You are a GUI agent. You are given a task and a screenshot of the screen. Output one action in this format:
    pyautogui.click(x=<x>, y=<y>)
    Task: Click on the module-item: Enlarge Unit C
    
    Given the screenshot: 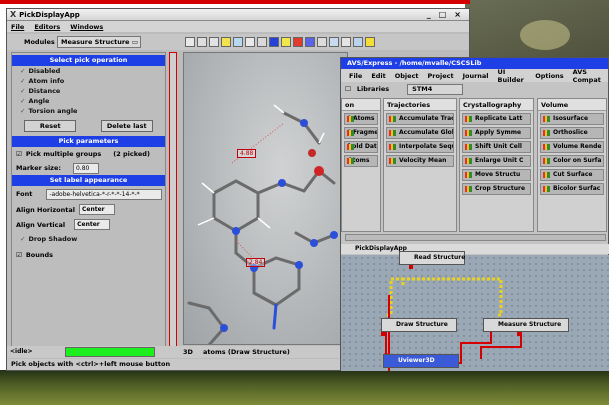 What is the action you would take?
    pyautogui.click(x=496, y=161)
    